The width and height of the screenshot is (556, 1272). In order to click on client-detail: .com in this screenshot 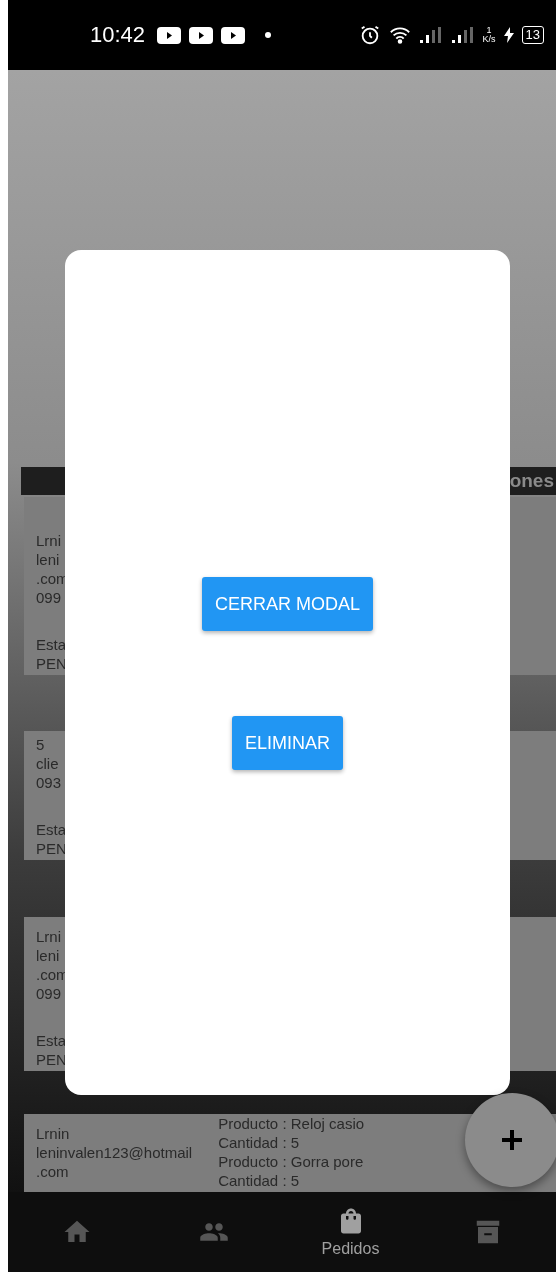, I will do `click(53, 1171)`.